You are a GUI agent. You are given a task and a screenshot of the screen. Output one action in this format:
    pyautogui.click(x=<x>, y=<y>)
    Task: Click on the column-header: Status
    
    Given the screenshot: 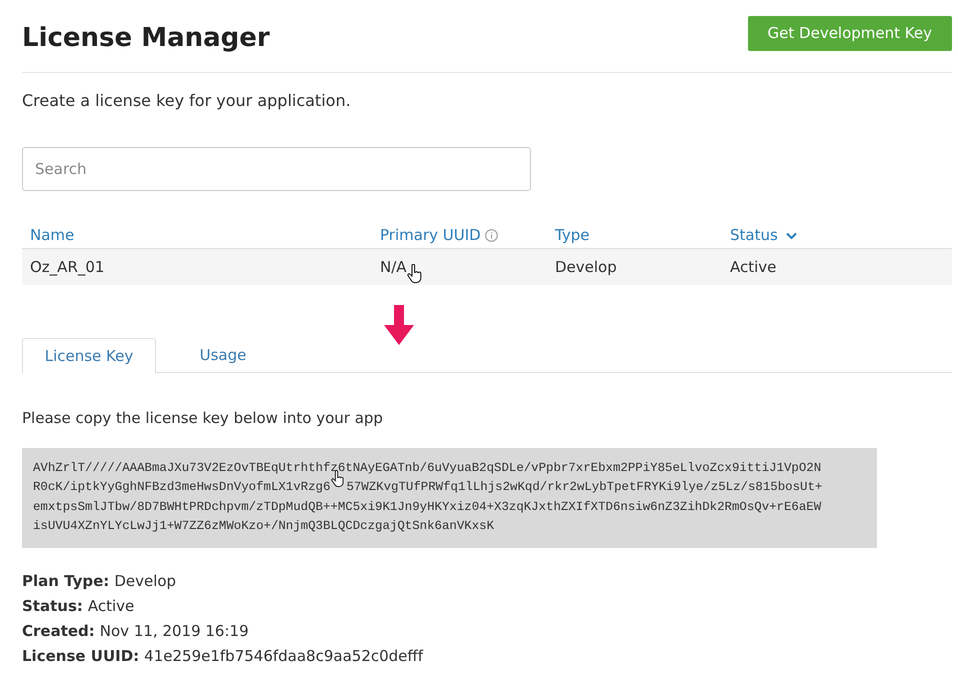 What is the action you would take?
    pyautogui.click(x=754, y=235)
    